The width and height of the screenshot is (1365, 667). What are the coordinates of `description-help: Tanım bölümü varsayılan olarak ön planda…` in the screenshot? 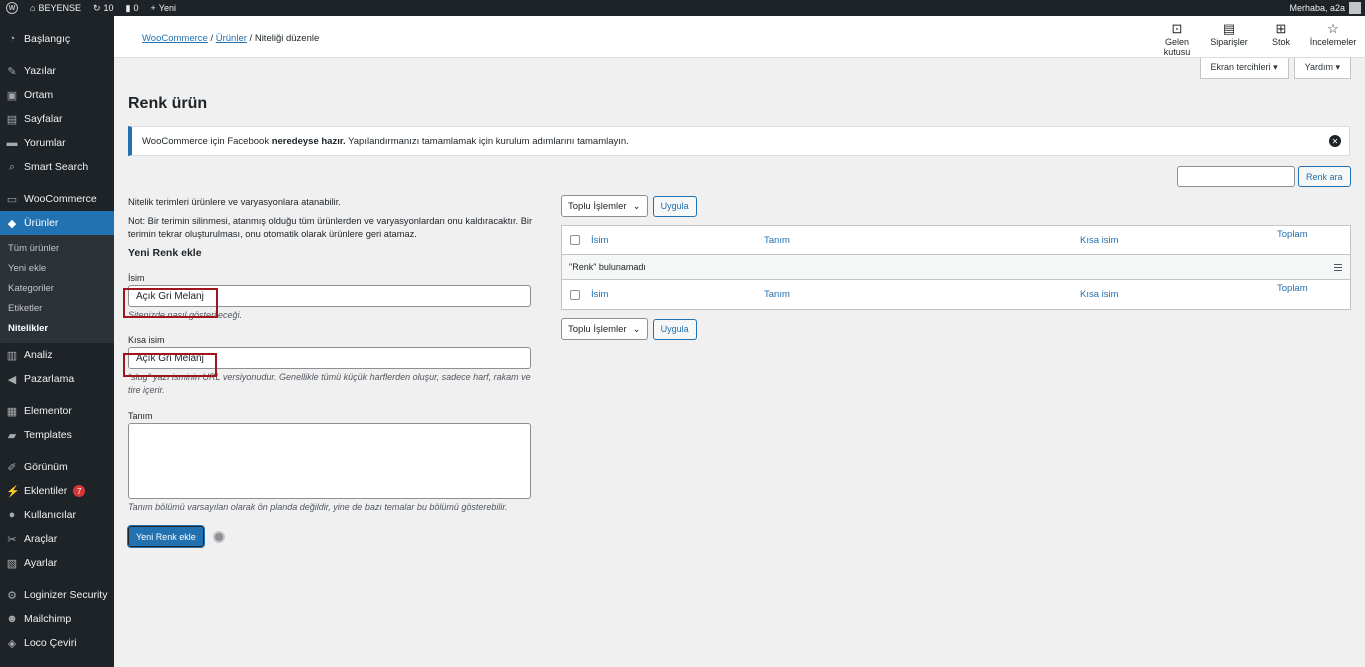 It's located at (318, 507).